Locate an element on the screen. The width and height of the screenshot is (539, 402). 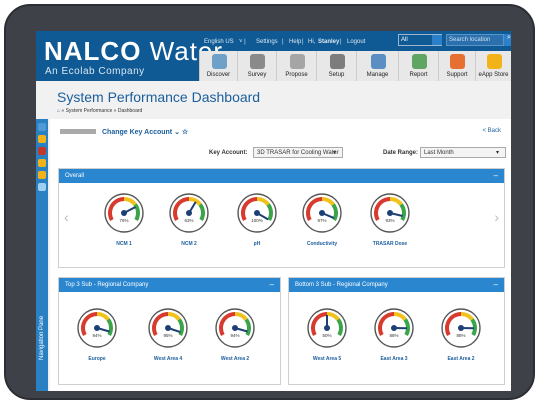
gauge-value: 50% is located at coordinates (326, 335).